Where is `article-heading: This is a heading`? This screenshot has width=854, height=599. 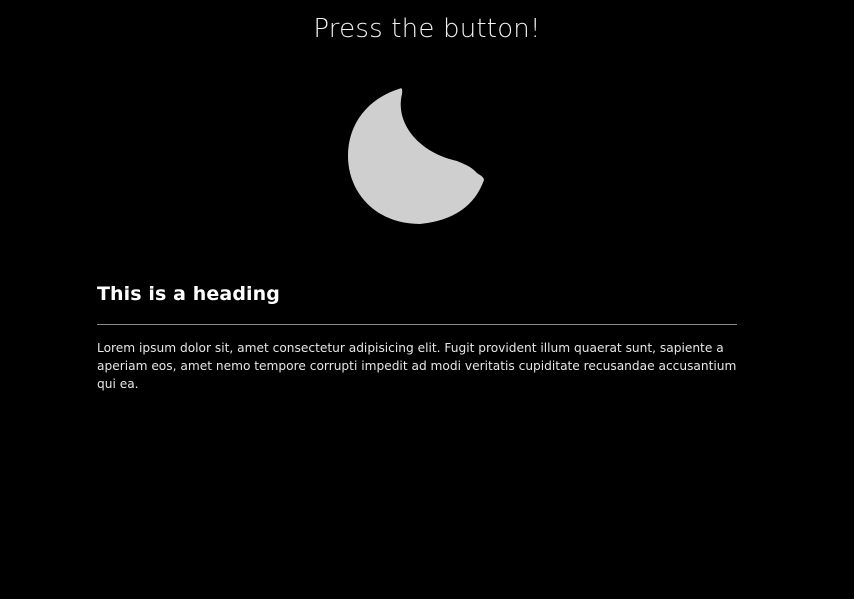
article-heading: This is a heading is located at coordinates (188, 294).